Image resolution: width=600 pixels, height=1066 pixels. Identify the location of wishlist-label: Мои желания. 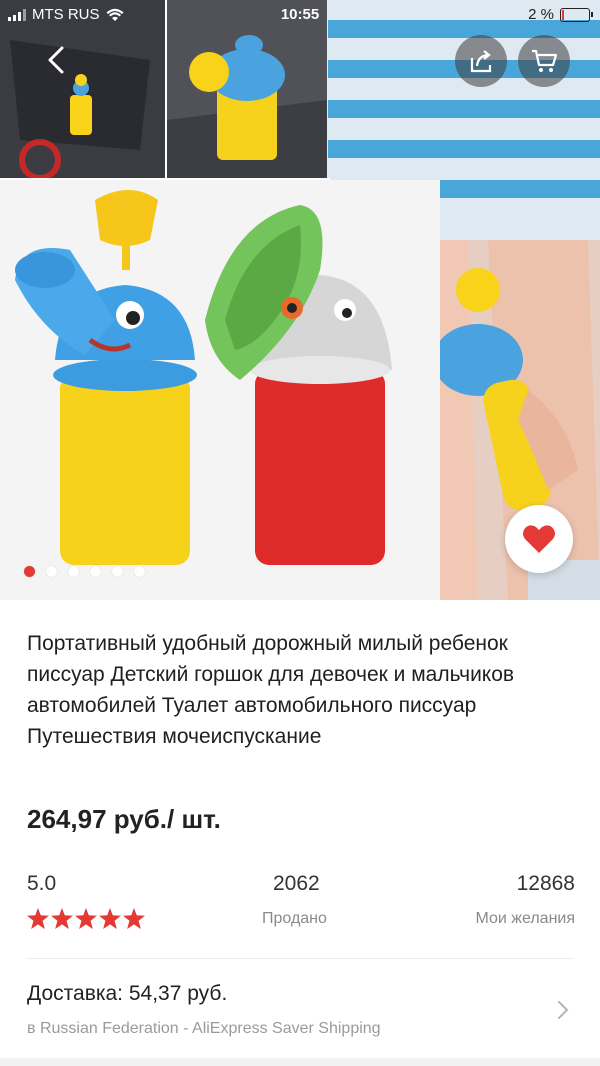
(525, 918).